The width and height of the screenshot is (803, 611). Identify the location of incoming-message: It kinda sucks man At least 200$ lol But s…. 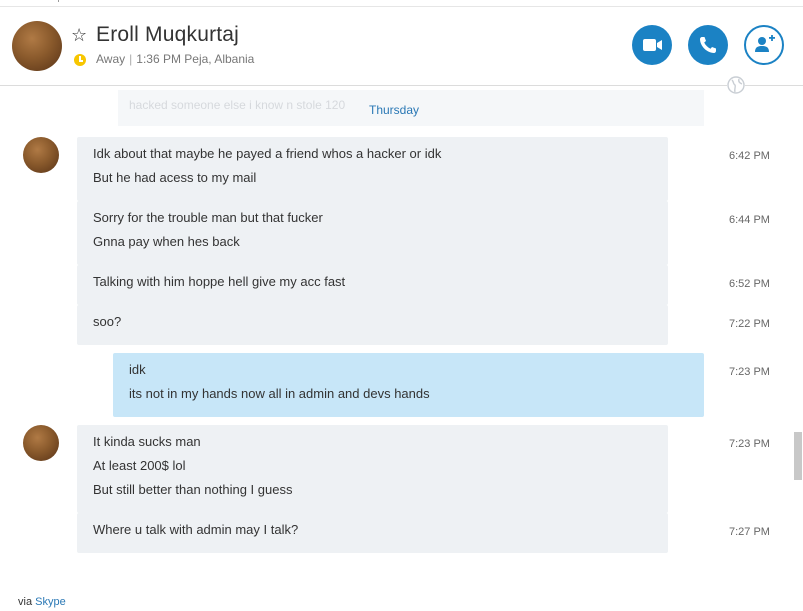
(372, 469).